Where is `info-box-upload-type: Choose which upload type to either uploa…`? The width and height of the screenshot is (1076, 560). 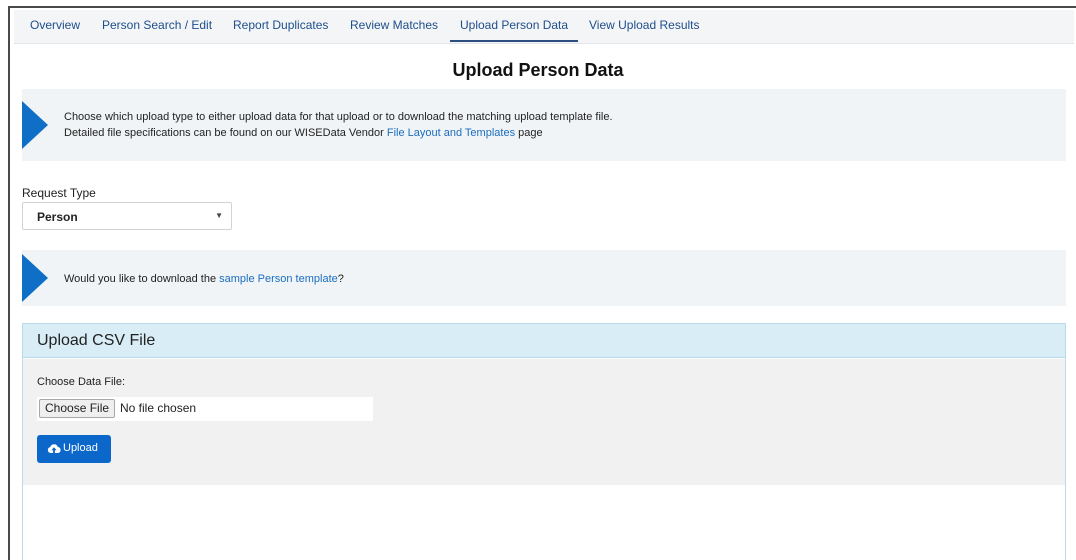
info-box-upload-type: Choose which upload type to either uploa… is located at coordinates (544, 125).